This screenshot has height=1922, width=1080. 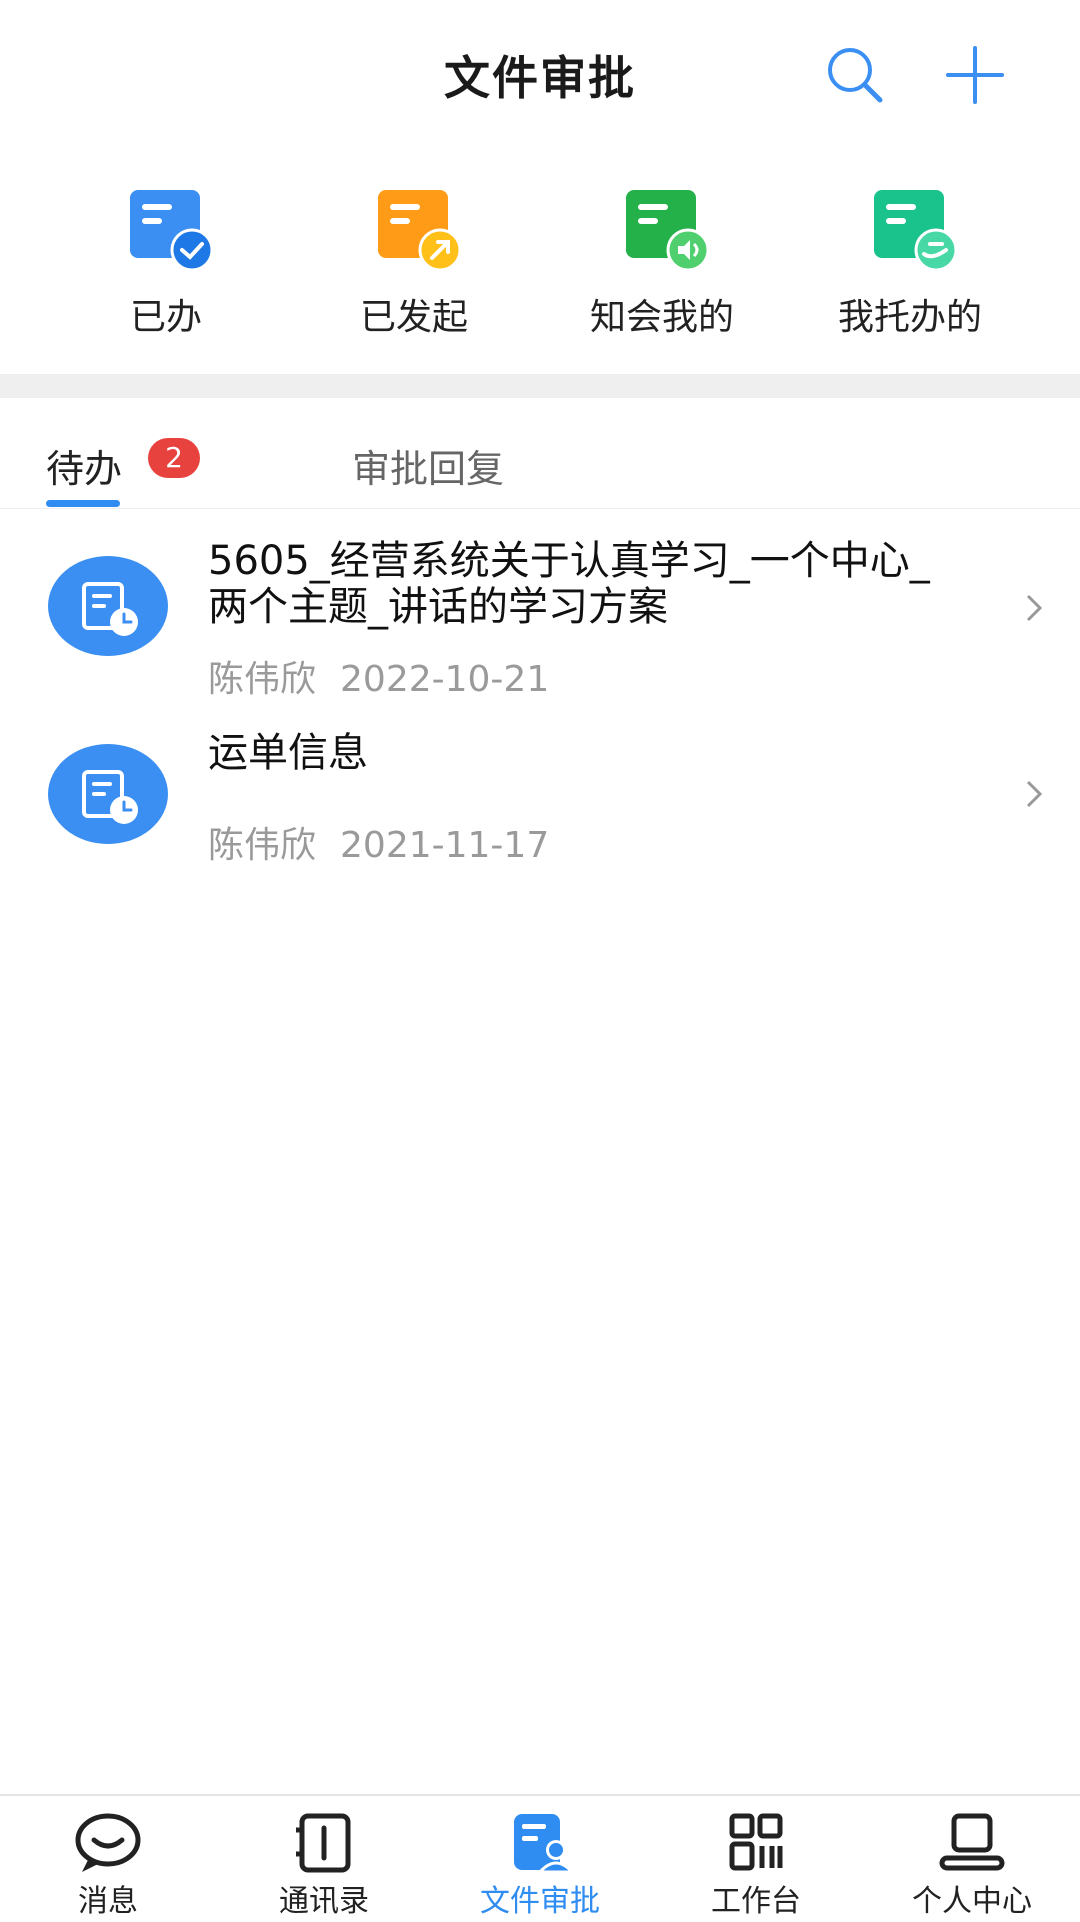 I want to click on notify-doc-icon, so click(x=668, y=231).